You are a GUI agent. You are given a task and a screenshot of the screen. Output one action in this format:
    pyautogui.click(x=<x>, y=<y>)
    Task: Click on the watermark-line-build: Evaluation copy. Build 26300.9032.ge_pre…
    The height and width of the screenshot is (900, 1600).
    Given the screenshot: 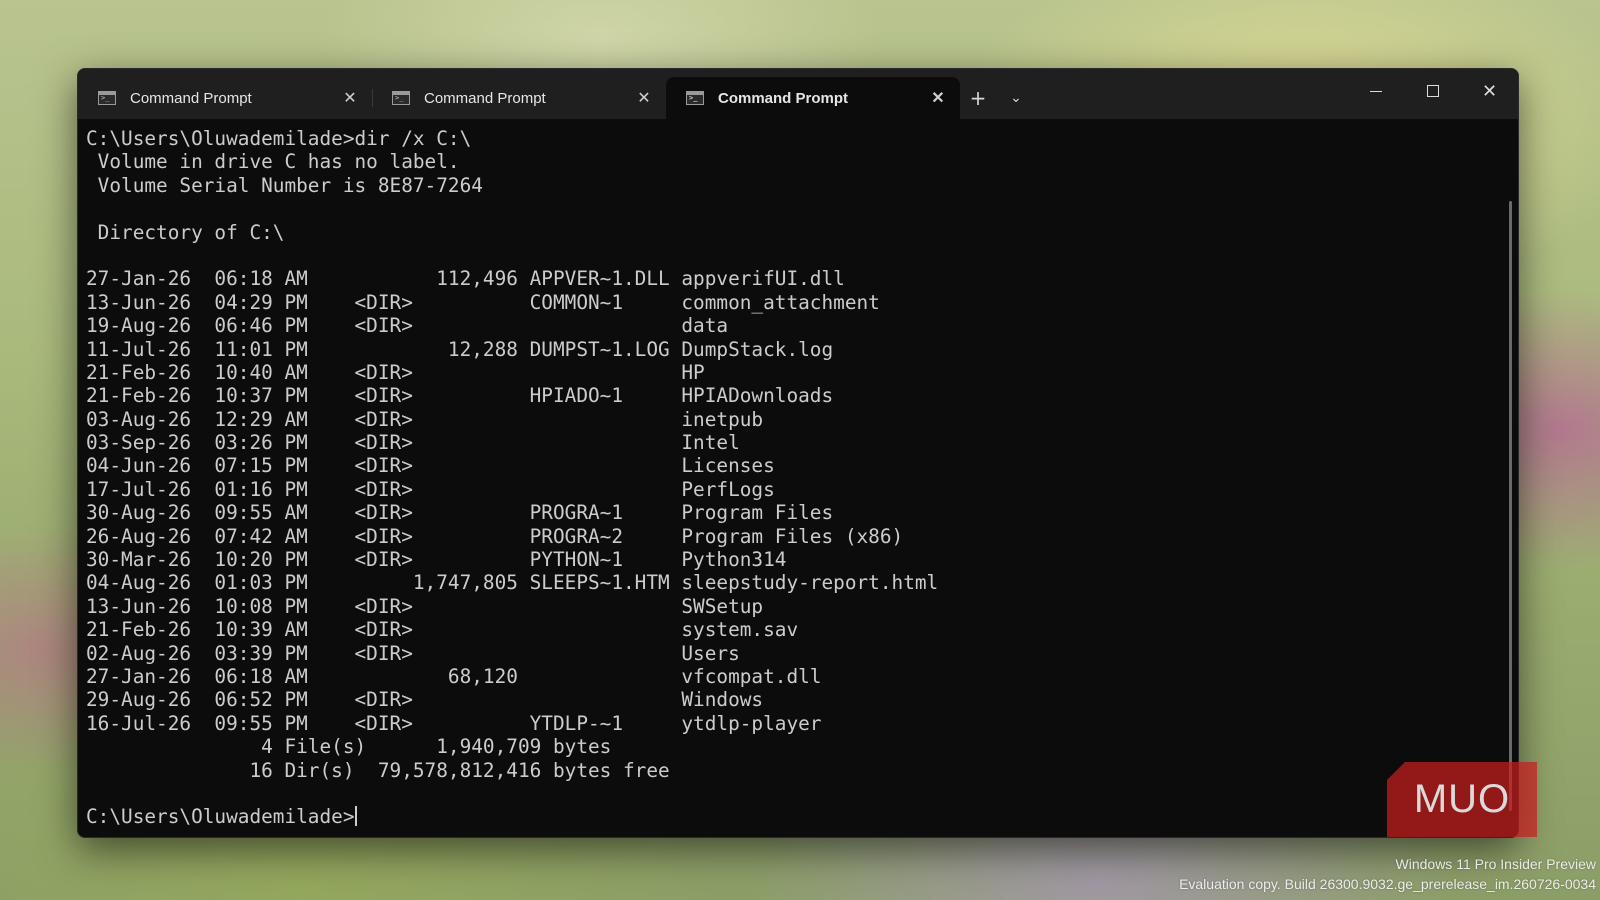 What is the action you would take?
    pyautogui.click(x=1387, y=884)
    